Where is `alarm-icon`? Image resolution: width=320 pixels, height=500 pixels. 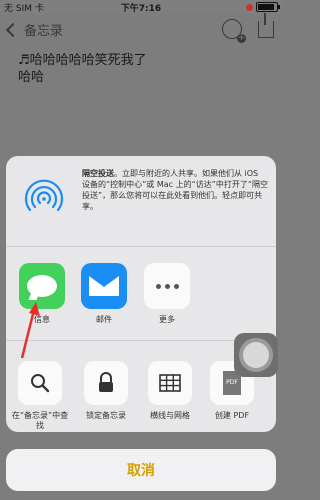
alarm-icon is located at coordinates (249, 7).